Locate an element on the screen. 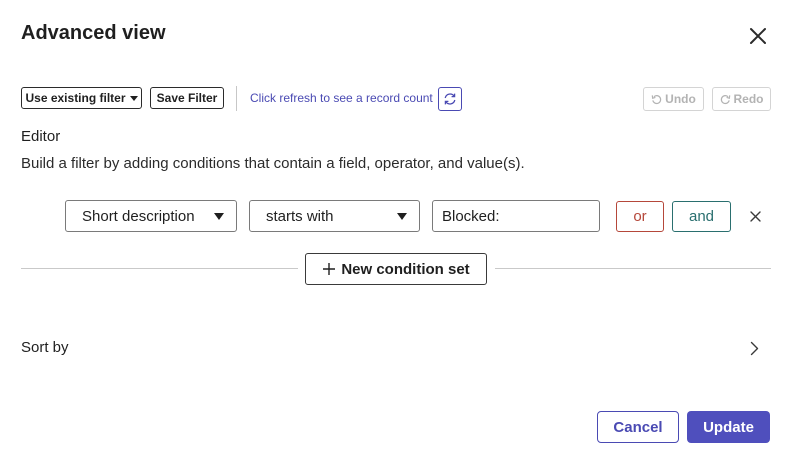 This screenshot has width=795, height=462. sort-by-label: Sort by is located at coordinates (45, 347).